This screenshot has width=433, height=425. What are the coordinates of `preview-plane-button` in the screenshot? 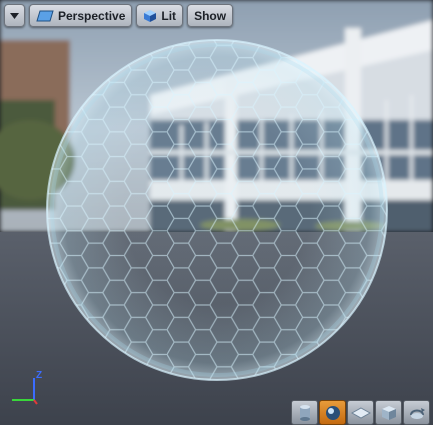 It's located at (360, 412).